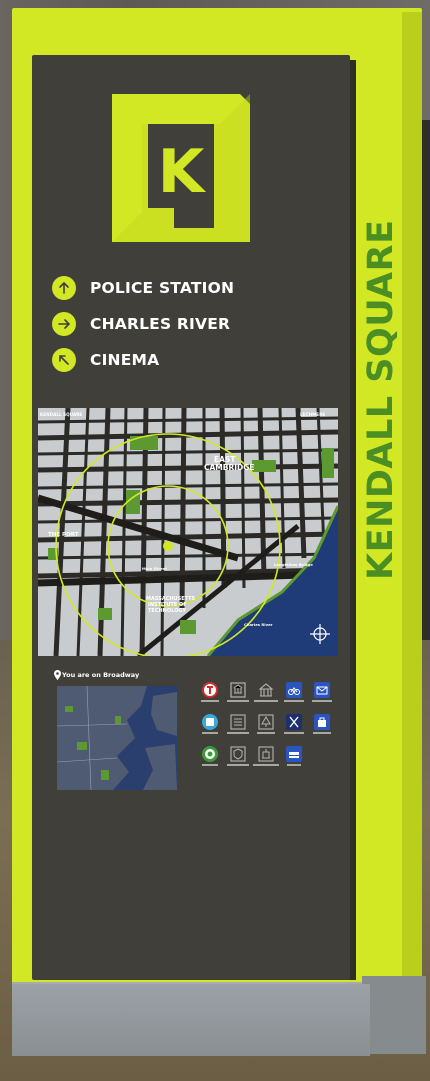  Describe the element at coordinates (61, 414) in the screenshot. I see `map-label-kendall: KENDALL SQUARE` at that location.